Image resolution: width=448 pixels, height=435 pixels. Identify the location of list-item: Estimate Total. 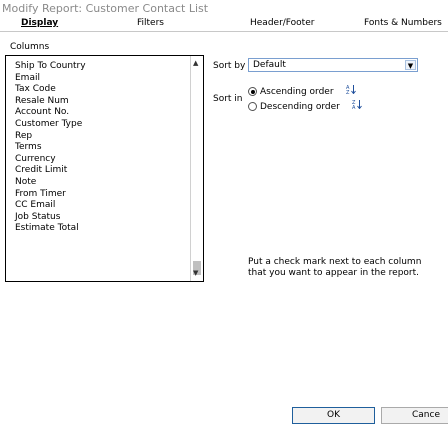
(100, 229).